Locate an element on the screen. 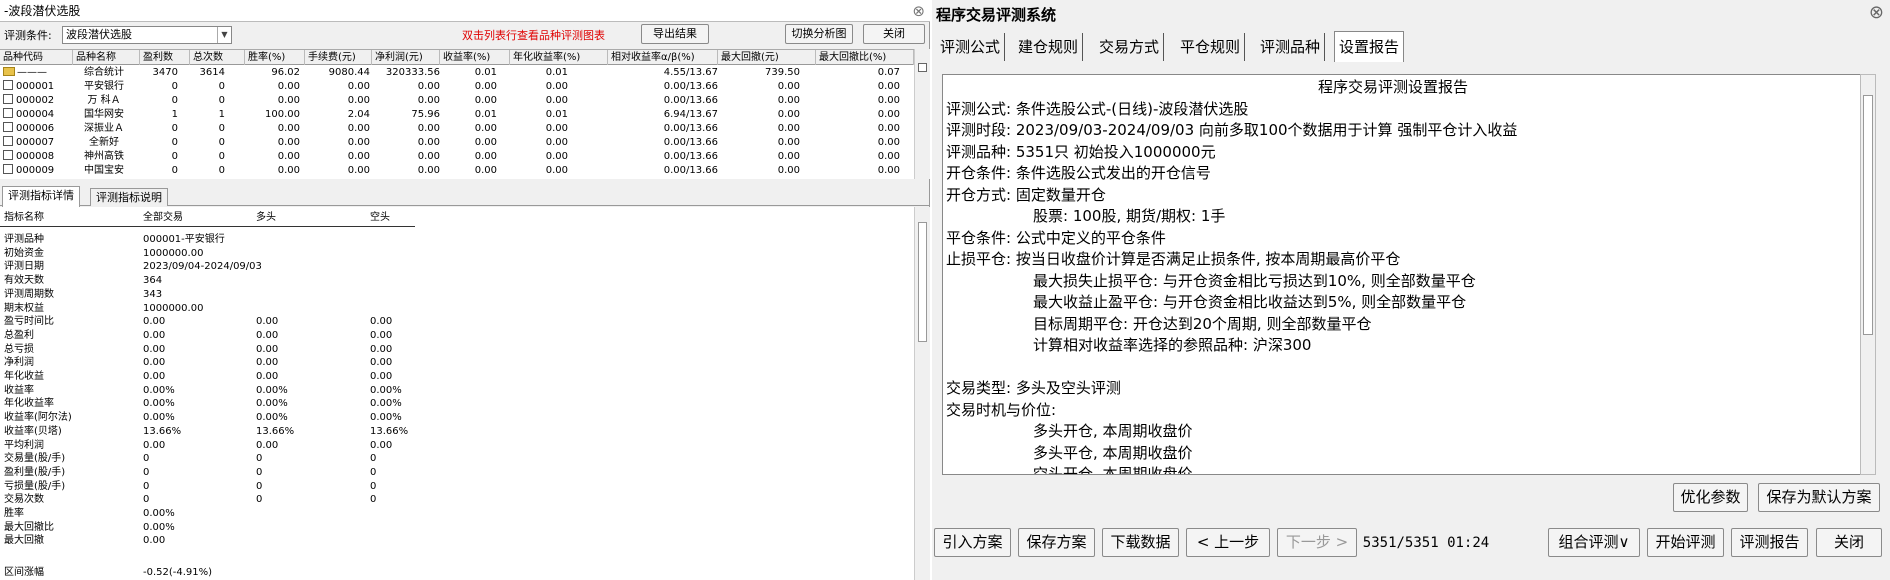  column-header: 手续费(元) is located at coordinates (338, 57).